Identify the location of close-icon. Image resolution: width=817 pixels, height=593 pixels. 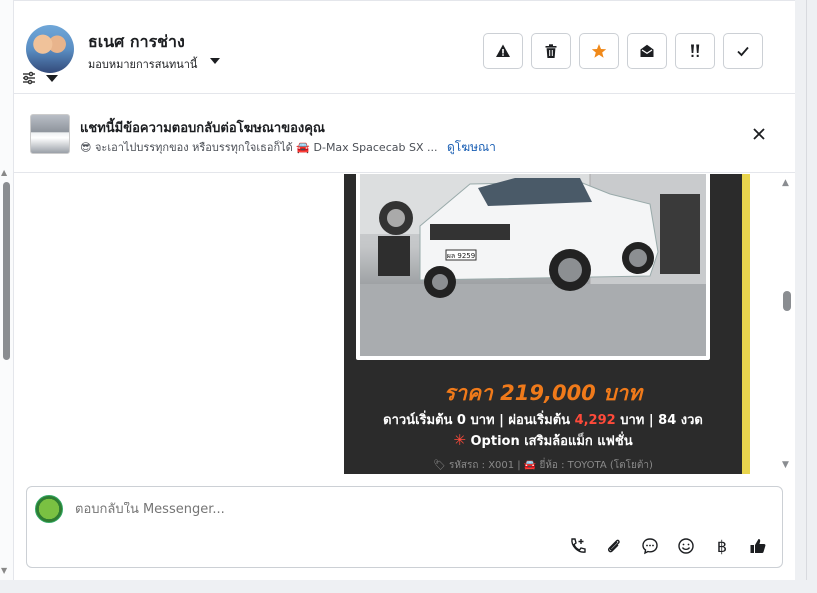
(759, 134).